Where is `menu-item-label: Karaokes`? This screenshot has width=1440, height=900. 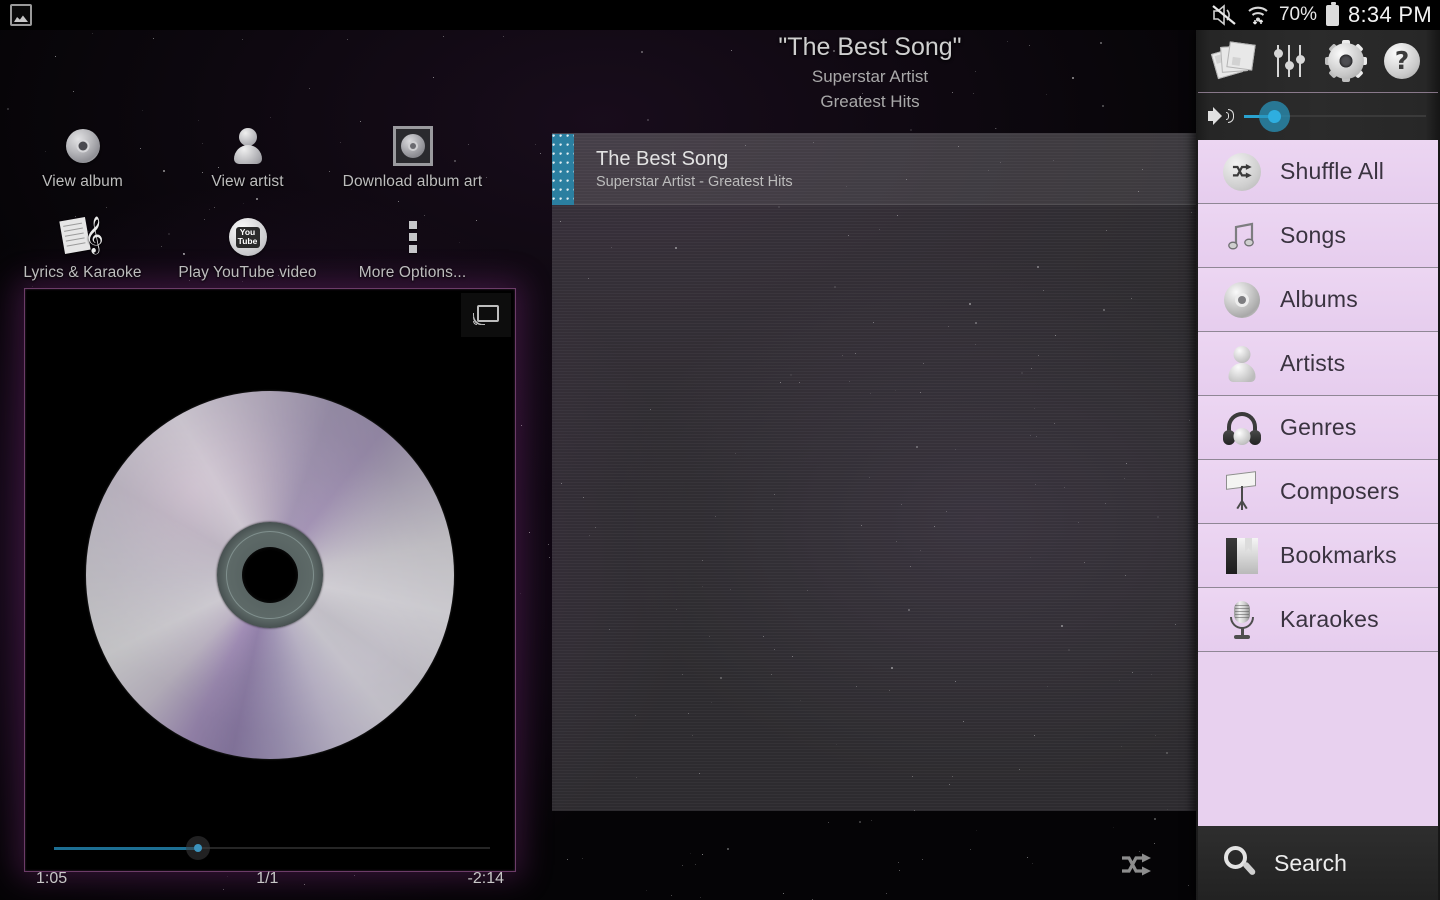 menu-item-label: Karaokes is located at coordinates (1329, 619).